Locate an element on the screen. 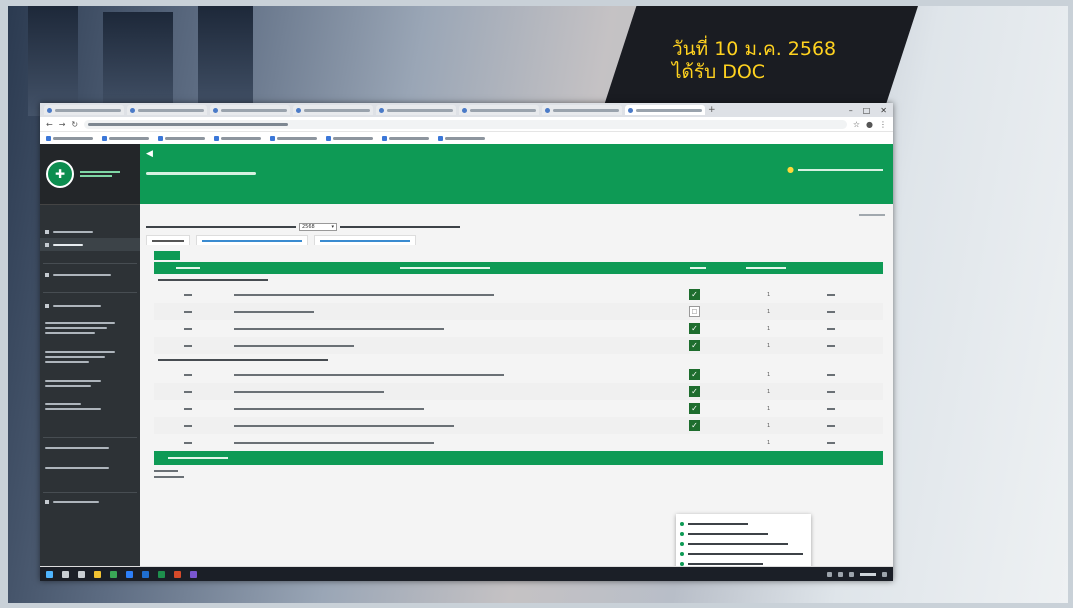 The image size is (1073, 608). url-field is located at coordinates (465, 124).